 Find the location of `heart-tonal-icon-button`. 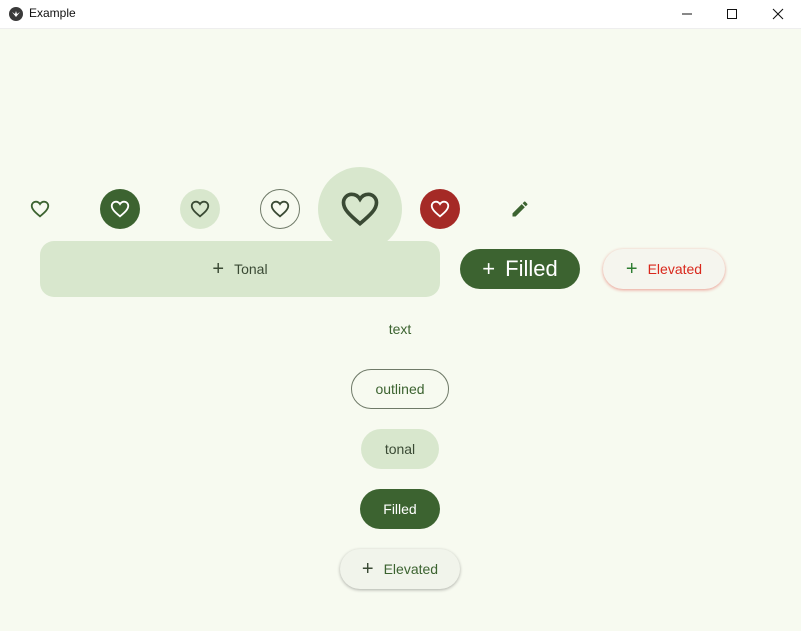

heart-tonal-icon-button is located at coordinates (200, 209).